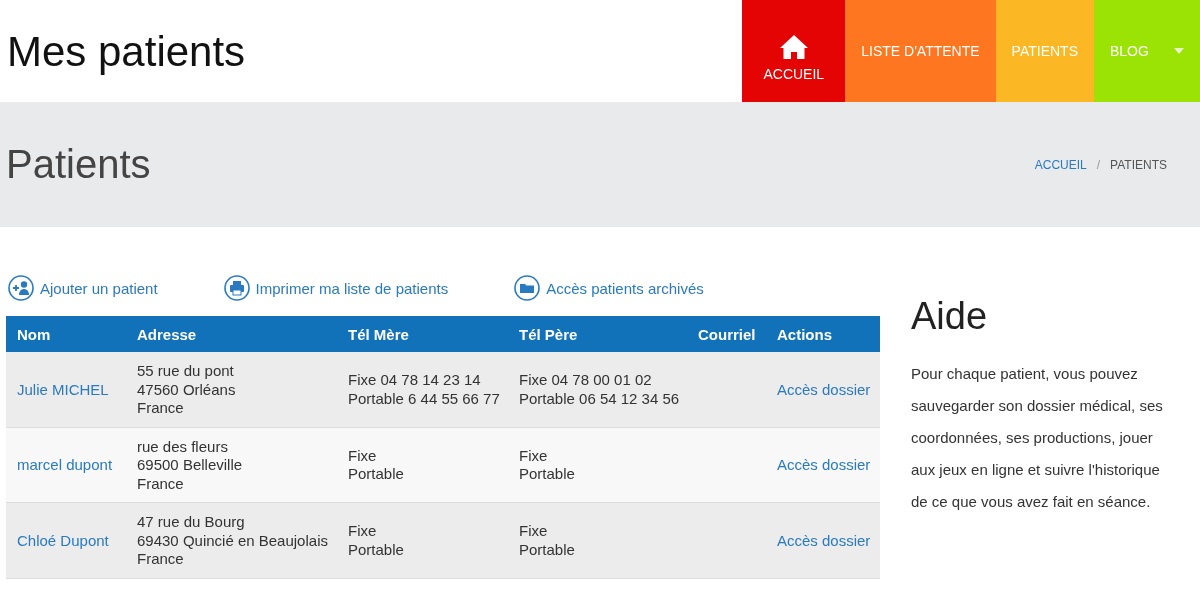 Image resolution: width=1200 pixels, height=609 pixels. Describe the element at coordinates (950, 316) in the screenshot. I see `help-title: Aide` at that location.